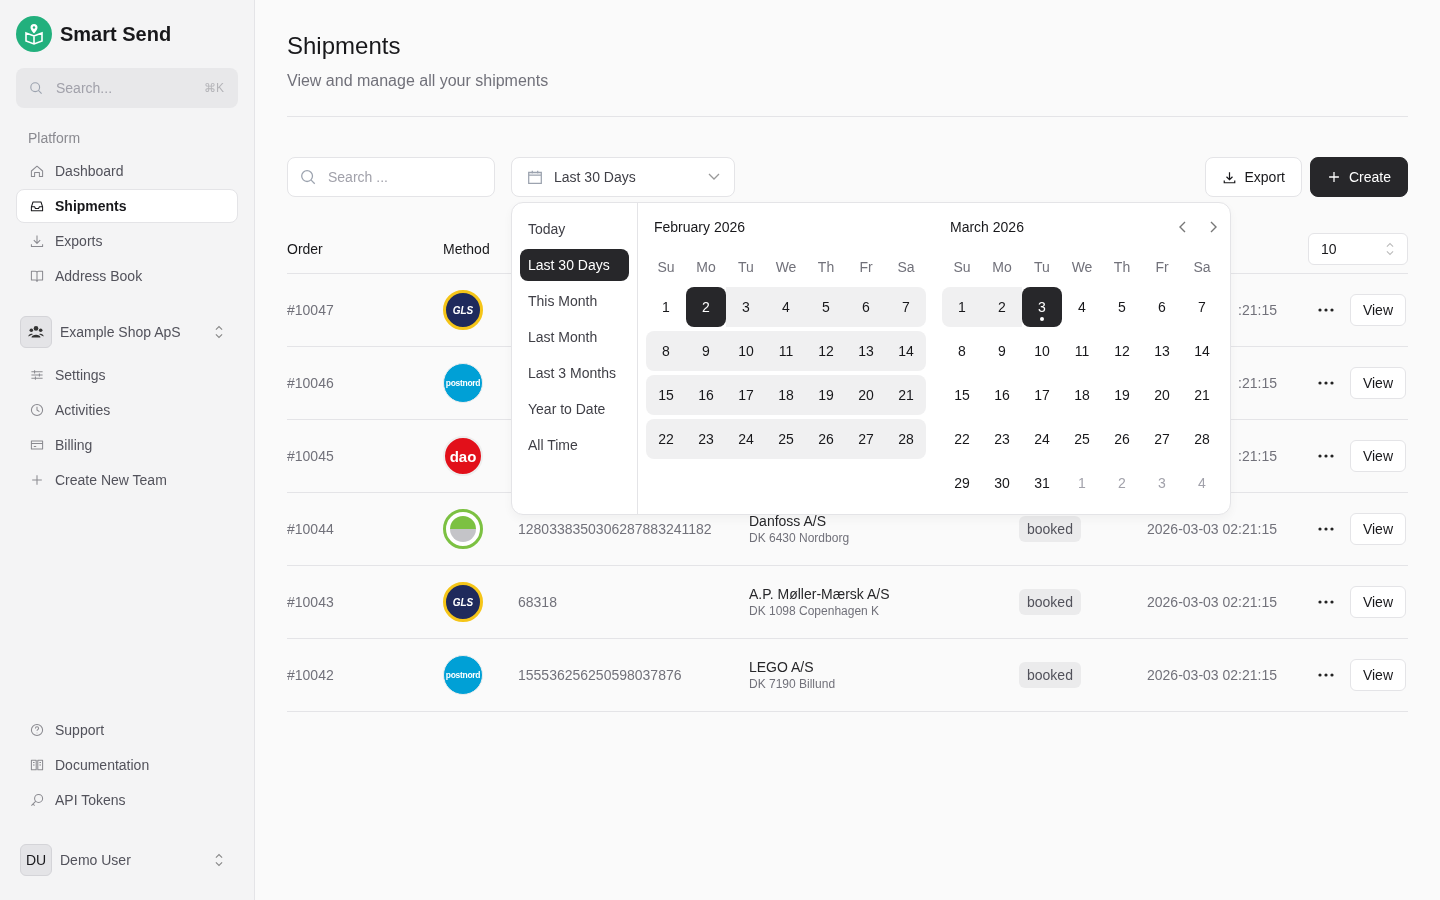  What do you see at coordinates (1042, 483) in the screenshot?
I see `calendar-day: 31` at bounding box center [1042, 483].